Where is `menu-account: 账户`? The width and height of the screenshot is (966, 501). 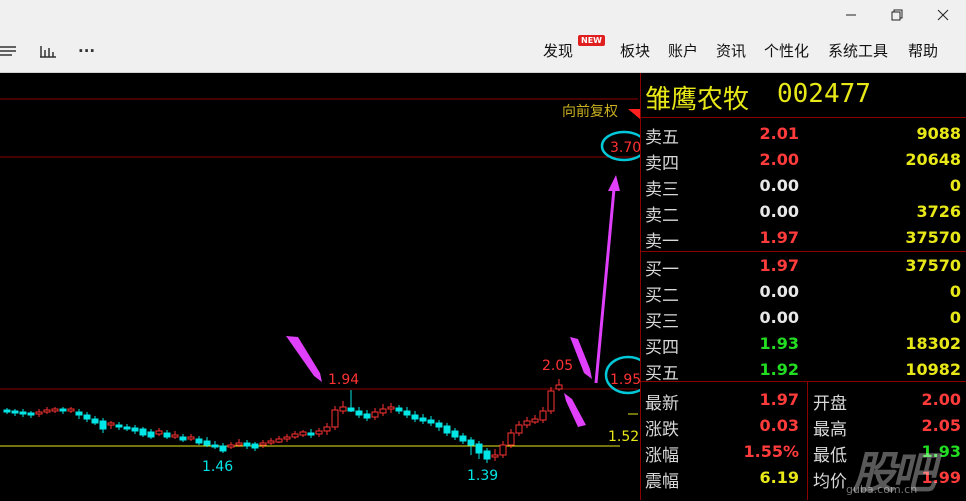 menu-account: 账户 is located at coordinates (683, 51).